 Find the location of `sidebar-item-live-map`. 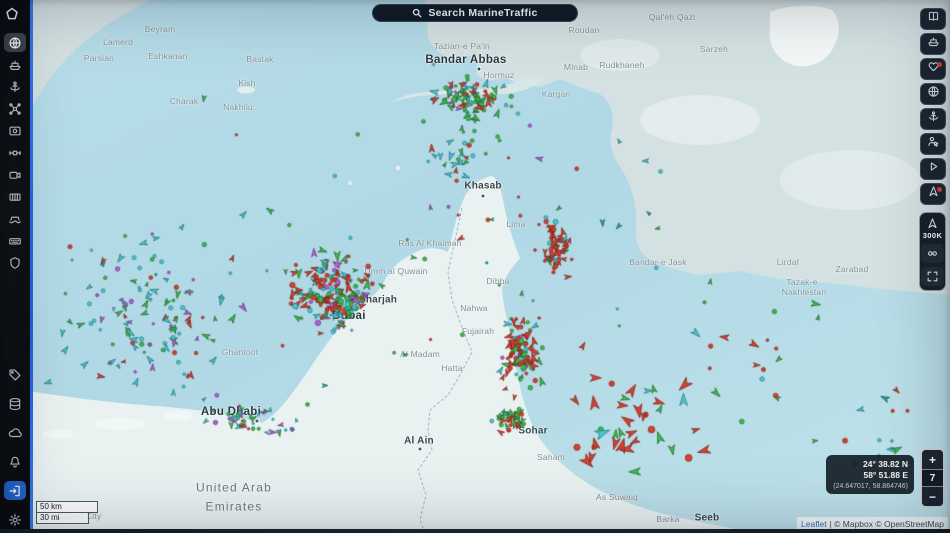

sidebar-item-live-map is located at coordinates (15, 42).